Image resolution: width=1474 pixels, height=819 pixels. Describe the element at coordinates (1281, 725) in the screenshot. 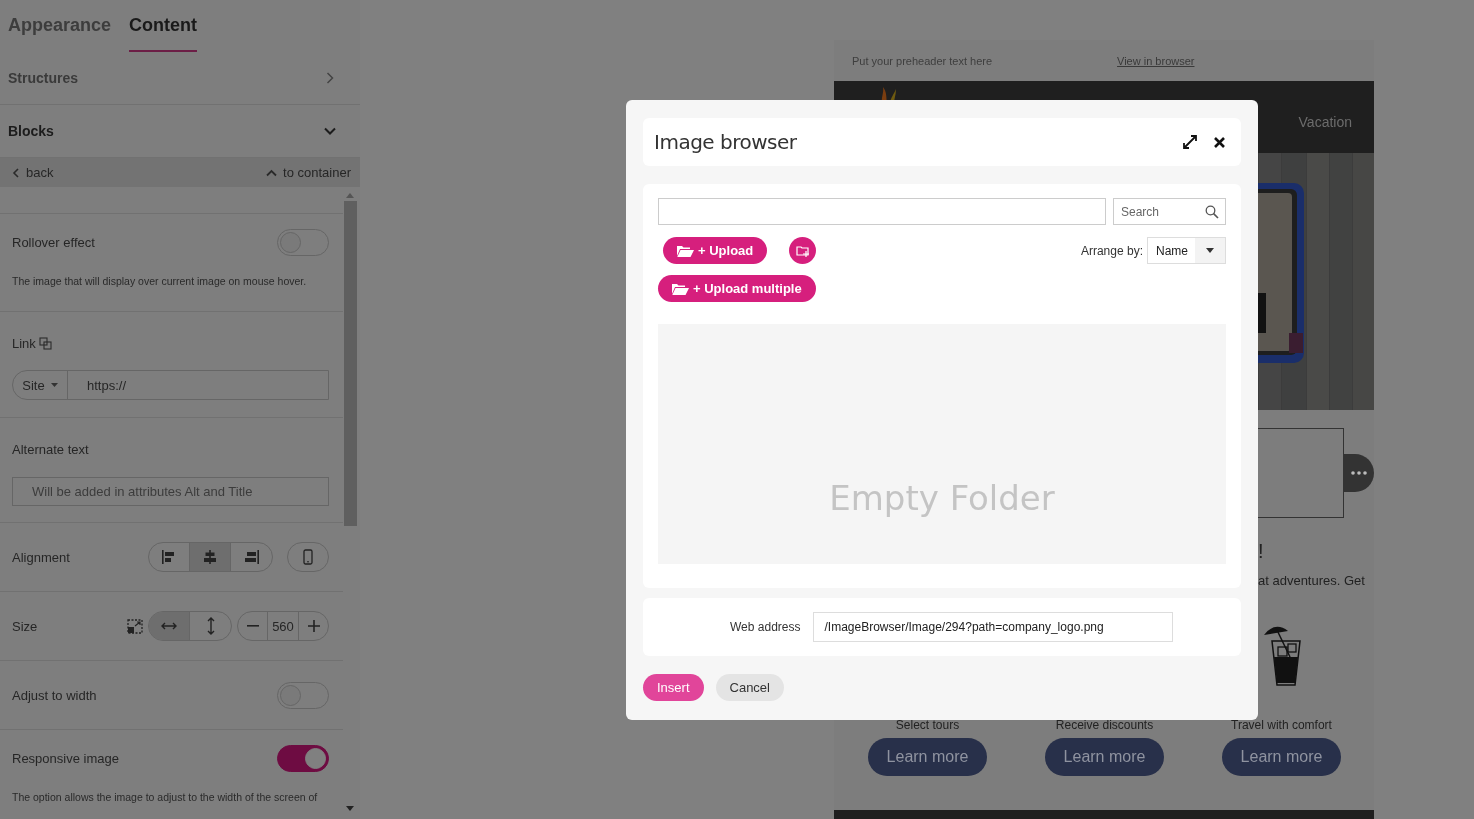

I see `feature-label: Travel with comfort` at that location.